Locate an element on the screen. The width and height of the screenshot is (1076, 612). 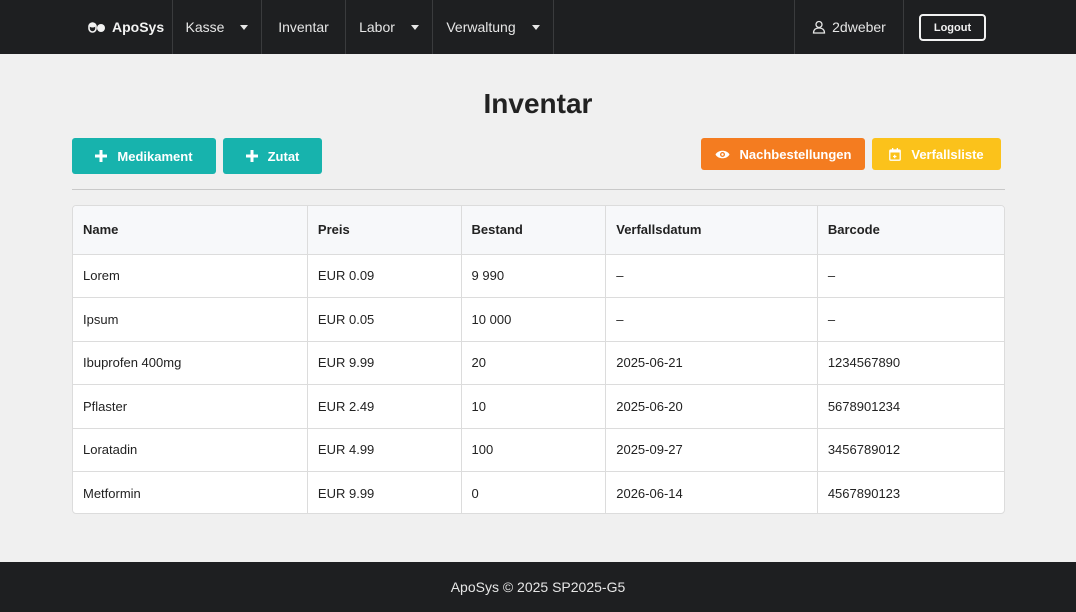
reorders-button: Nachbestellungen is located at coordinates (783, 154).